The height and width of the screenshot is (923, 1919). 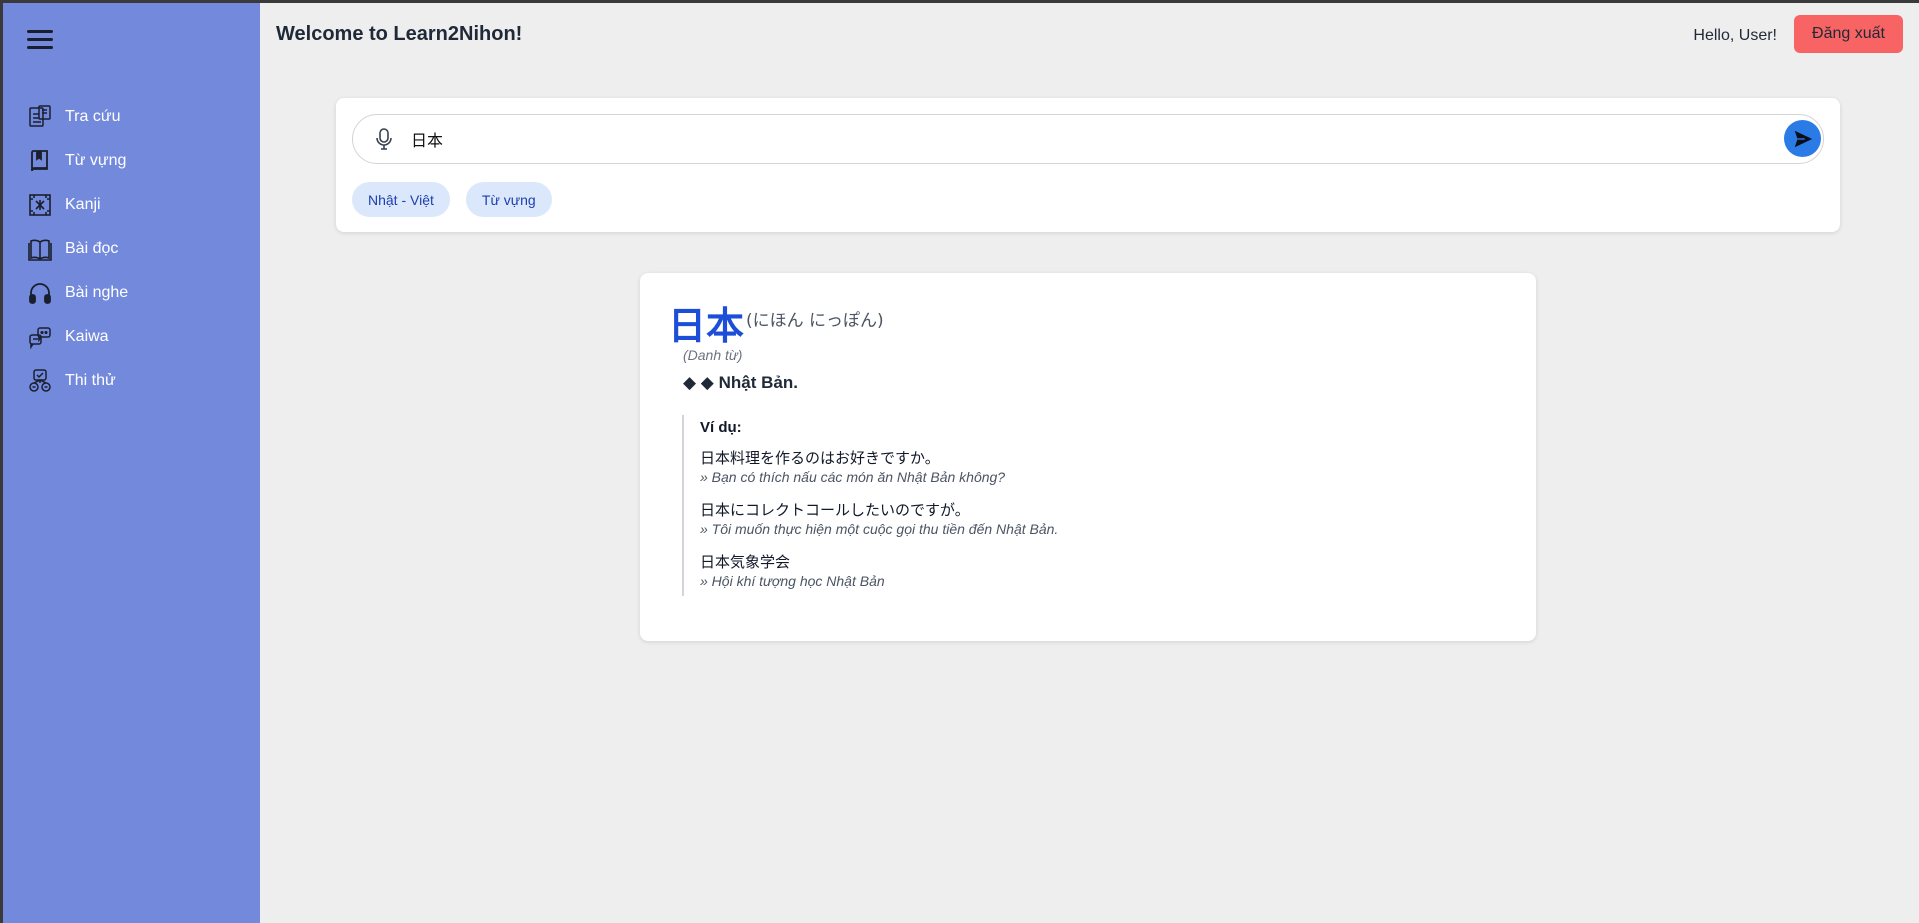 What do you see at coordinates (835, 510) in the screenshot?
I see `example-japanese: 日本にコレクトコールしたいのですが。` at bounding box center [835, 510].